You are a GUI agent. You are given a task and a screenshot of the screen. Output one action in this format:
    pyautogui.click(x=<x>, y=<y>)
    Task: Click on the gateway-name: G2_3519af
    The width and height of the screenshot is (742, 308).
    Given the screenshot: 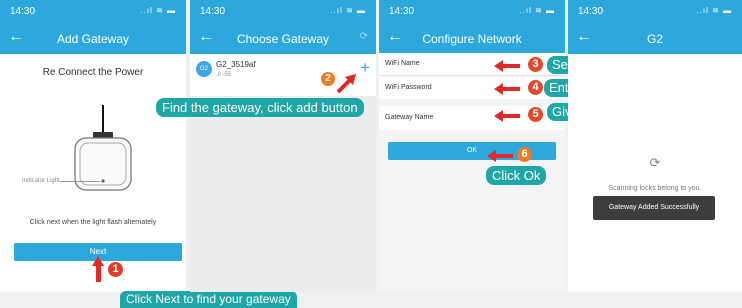 What is the action you would take?
    pyautogui.click(x=236, y=64)
    